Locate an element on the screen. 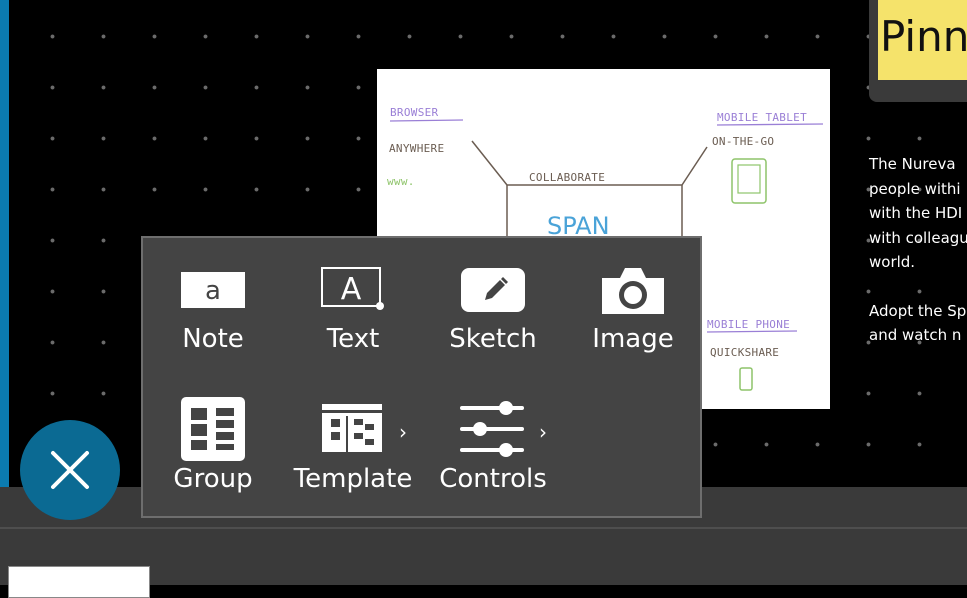 Image resolution: width=967 pixels, height=598 pixels. sketch-browser-label: BROWSER is located at coordinates (414, 112).